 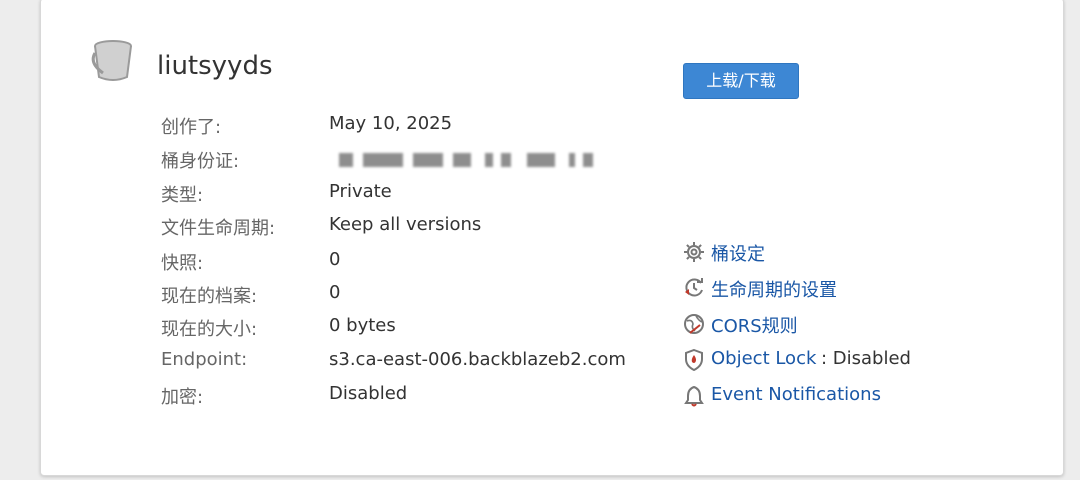 I want to click on info-label: 类型:, so click(x=182, y=195).